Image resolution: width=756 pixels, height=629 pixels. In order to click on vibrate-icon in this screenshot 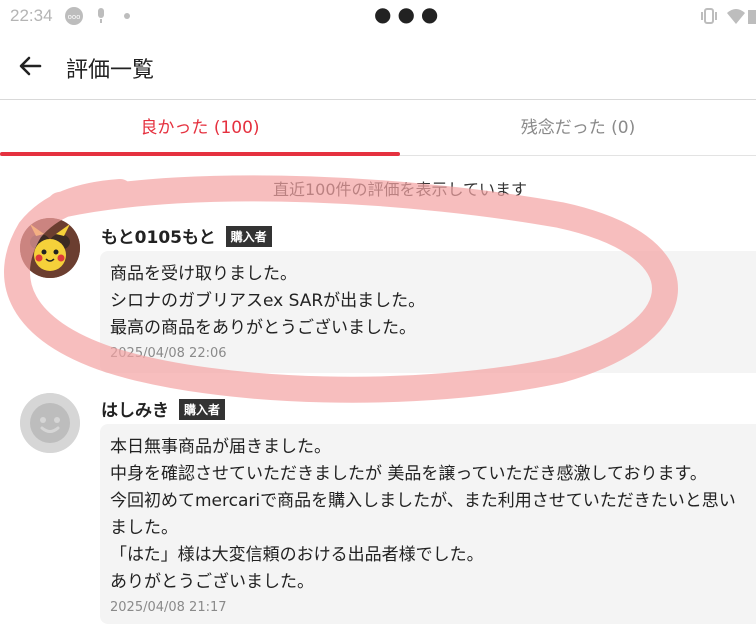, I will do `click(709, 16)`.